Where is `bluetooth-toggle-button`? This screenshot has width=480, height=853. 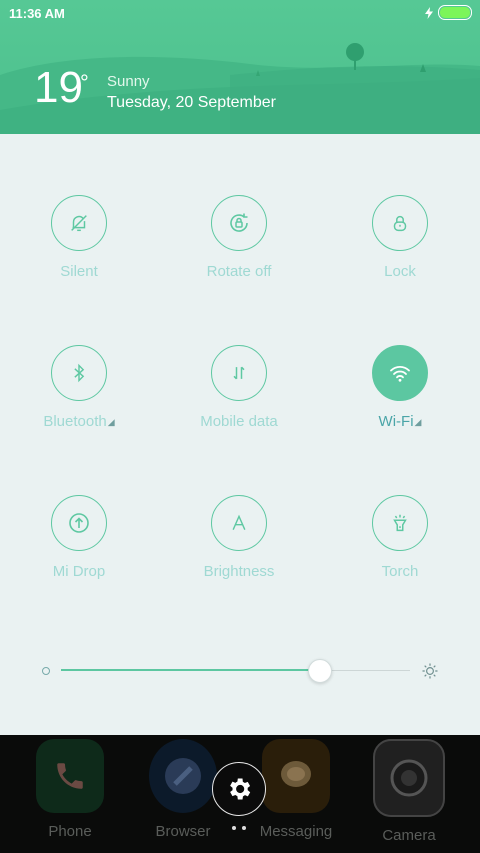 bluetooth-toggle-button is located at coordinates (79, 373).